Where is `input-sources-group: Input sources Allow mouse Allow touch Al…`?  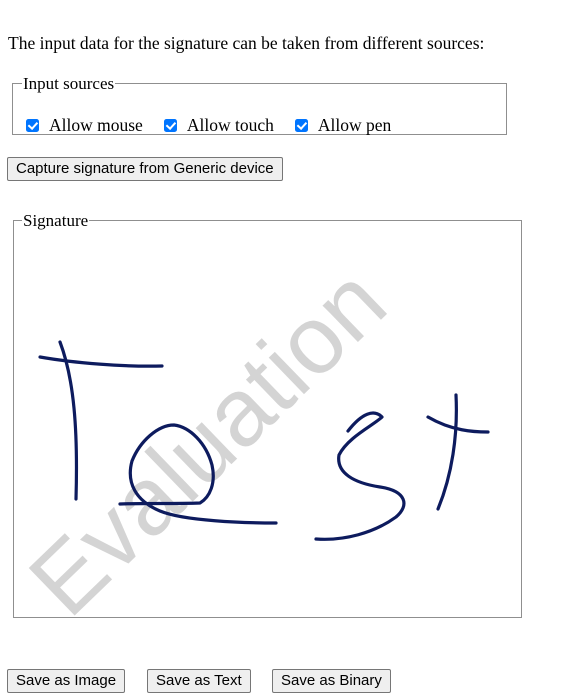
input-sources-group: Input sources Allow mouse Allow touch Al… is located at coordinates (259, 105).